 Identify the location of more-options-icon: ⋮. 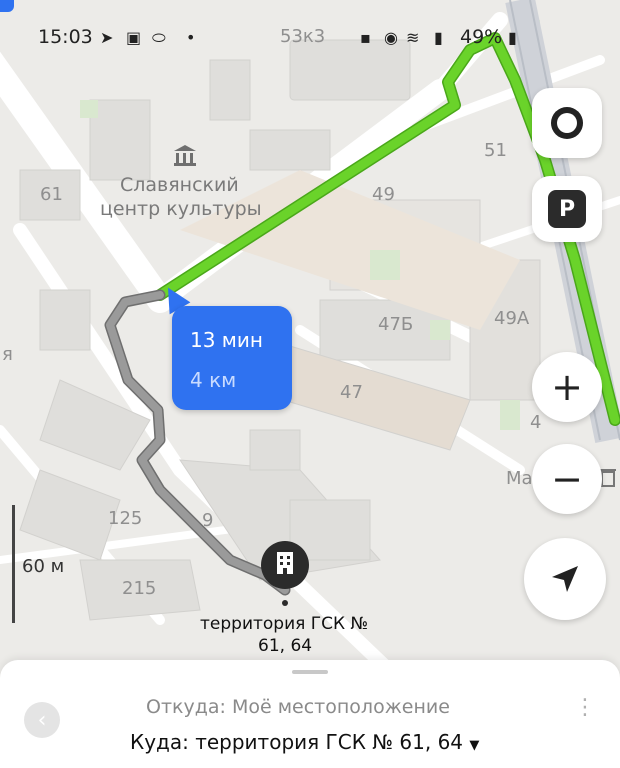
(585, 708).